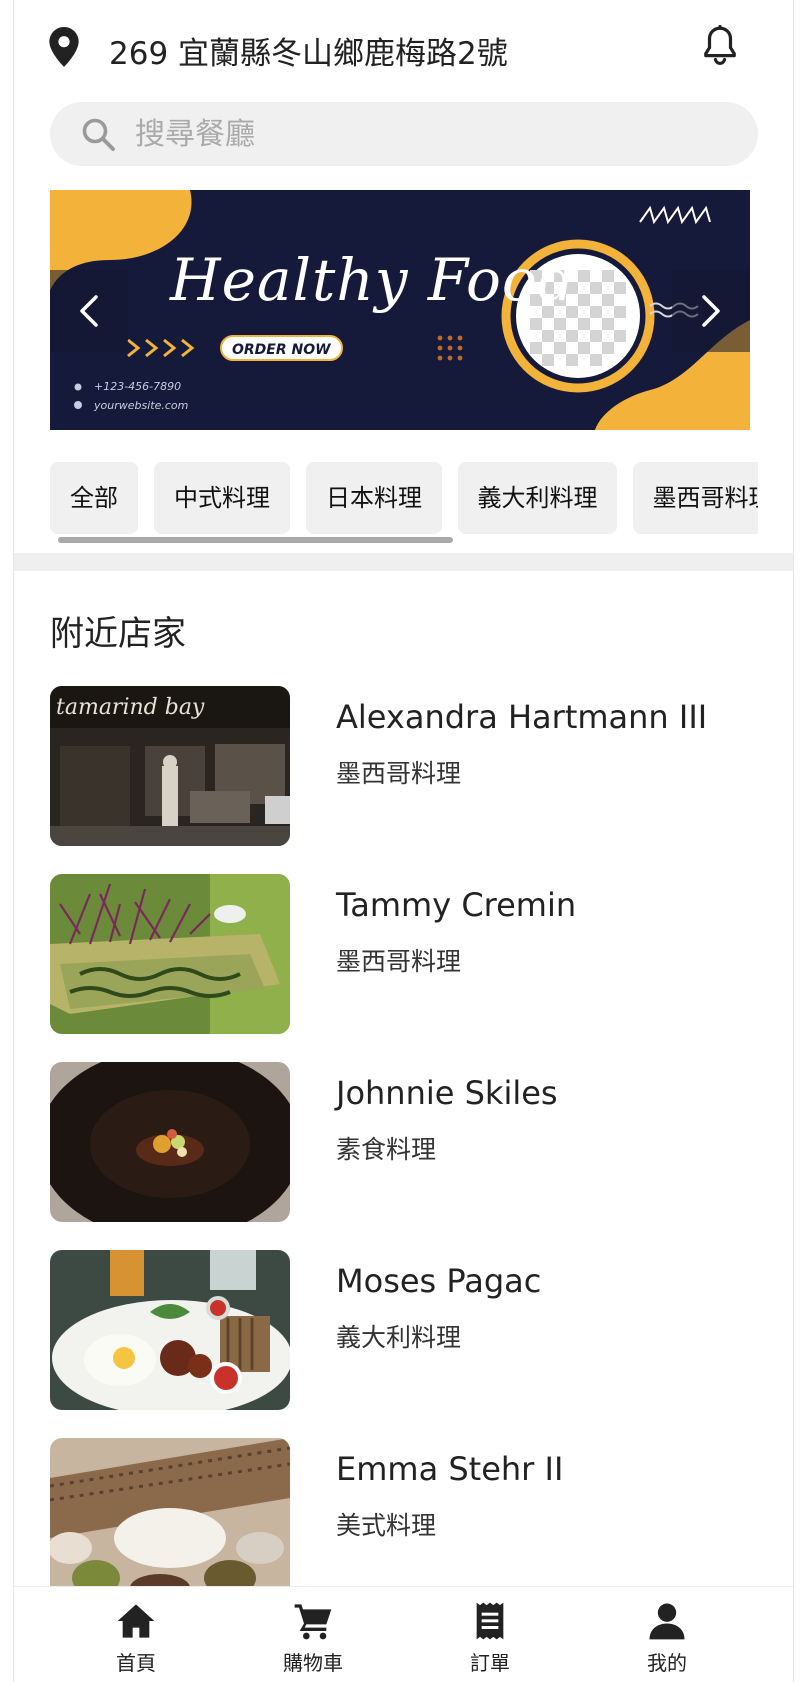 The image size is (810, 1682). I want to click on receipt-icon, so click(490, 1621).